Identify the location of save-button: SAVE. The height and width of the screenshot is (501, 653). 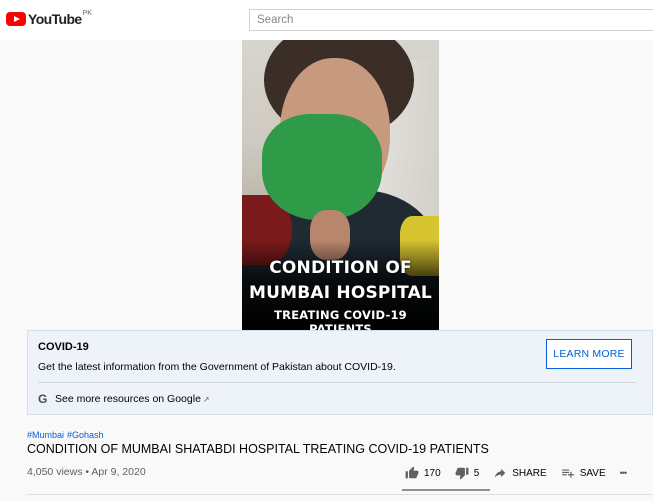
(583, 473).